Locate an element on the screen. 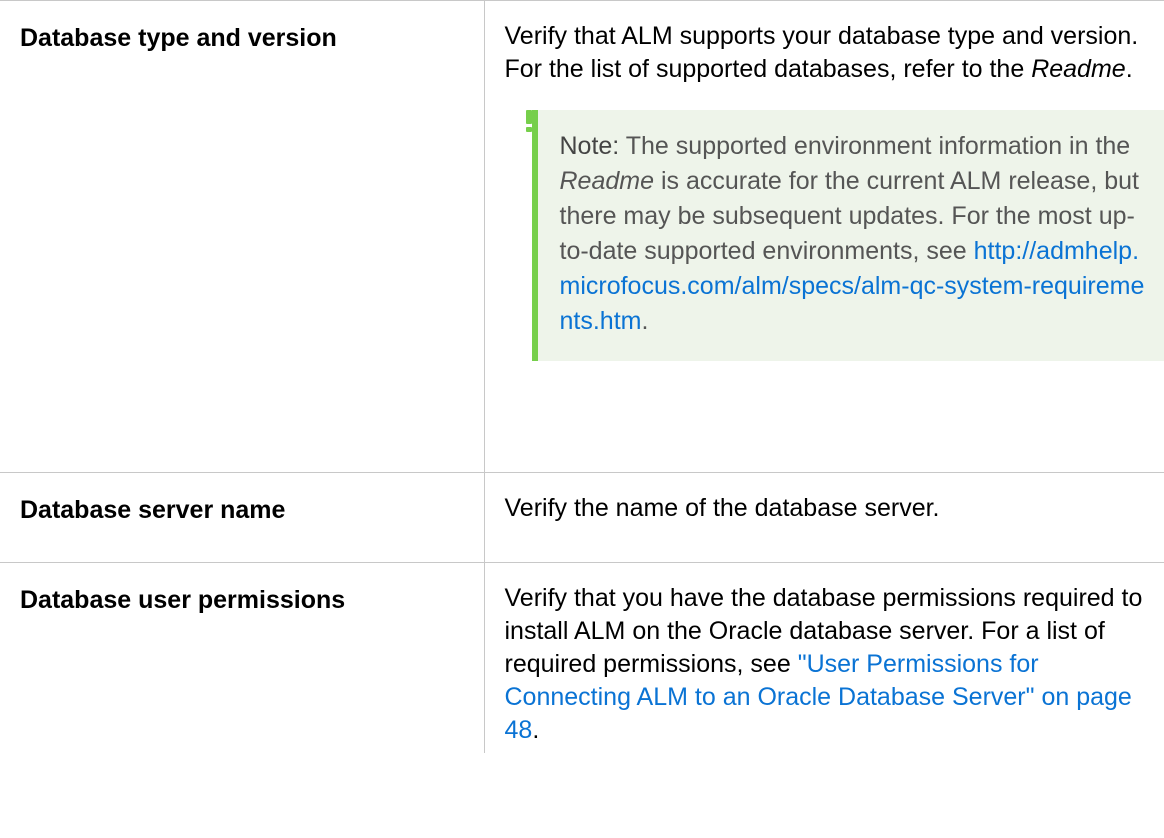  note-readme-emphasis: Readme is located at coordinates (607, 181).